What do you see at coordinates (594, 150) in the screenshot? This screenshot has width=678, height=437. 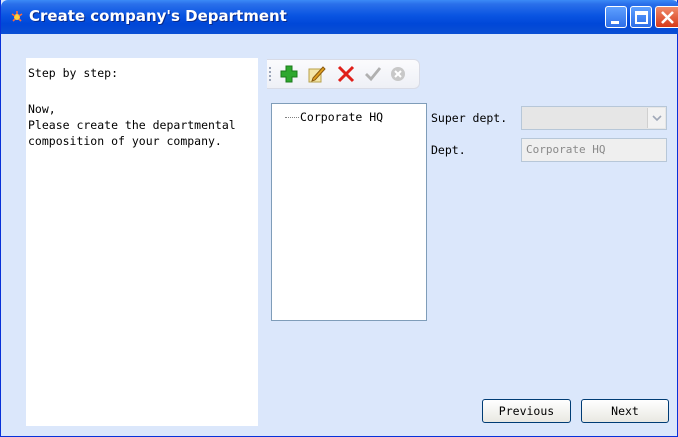 I see `dept-field: Corporate HQ` at bounding box center [594, 150].